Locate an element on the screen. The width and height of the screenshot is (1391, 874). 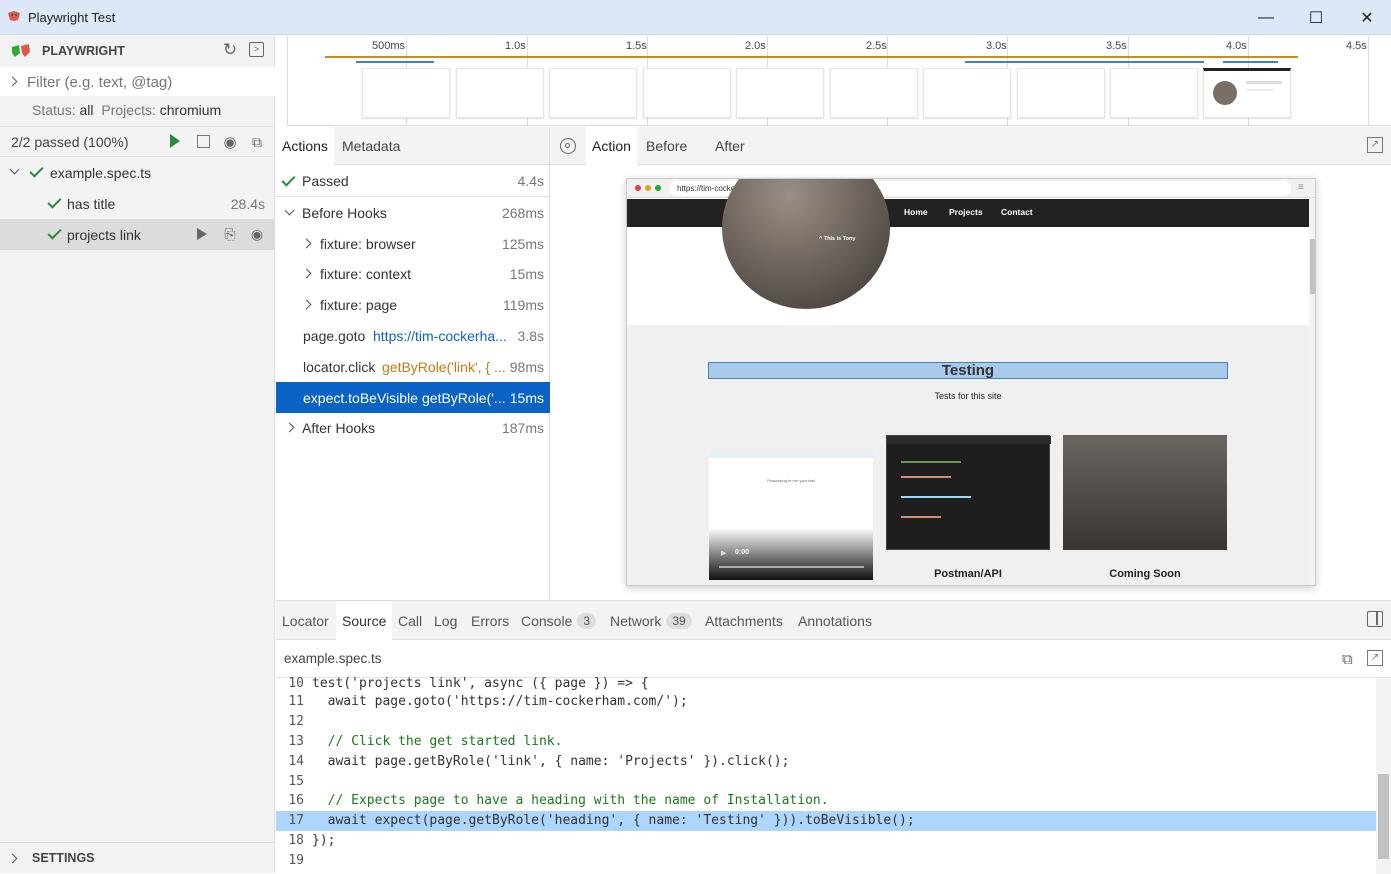
toggle-sidebar-icon: > is located at coordinates (256, 49).